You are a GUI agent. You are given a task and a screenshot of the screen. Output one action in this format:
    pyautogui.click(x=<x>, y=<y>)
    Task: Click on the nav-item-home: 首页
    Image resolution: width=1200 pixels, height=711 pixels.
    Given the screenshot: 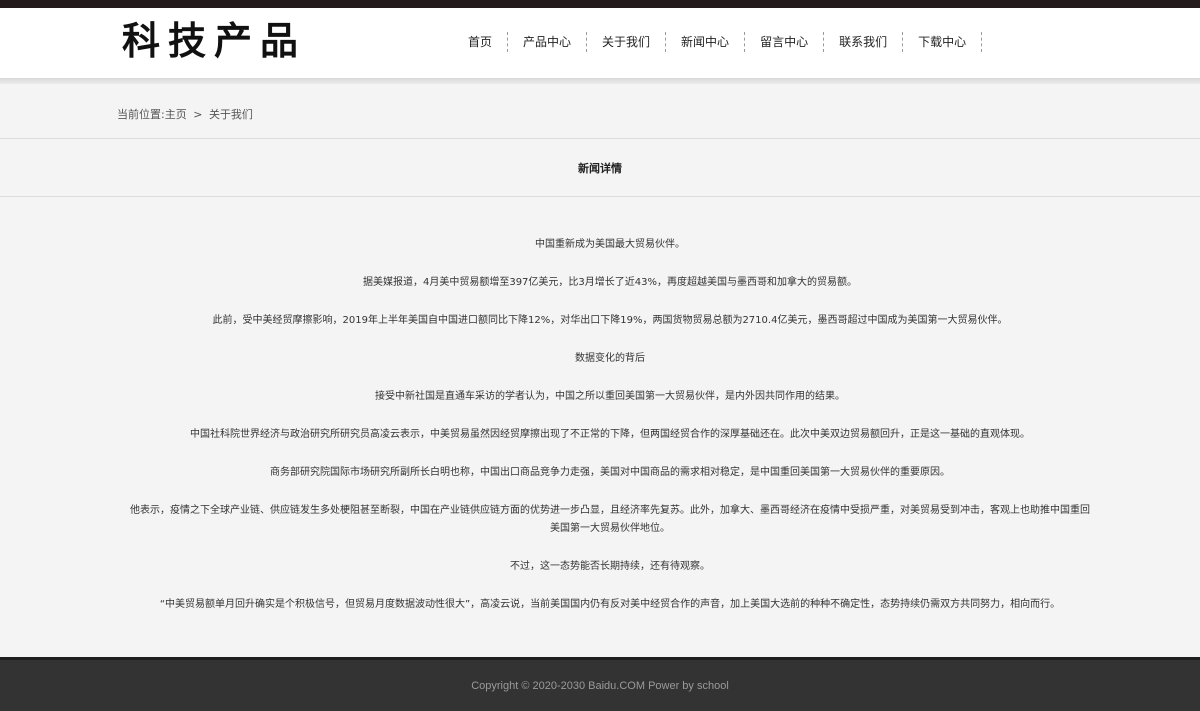 What is the action you would take?
    pyautogui.click(x=480, y=42)
    